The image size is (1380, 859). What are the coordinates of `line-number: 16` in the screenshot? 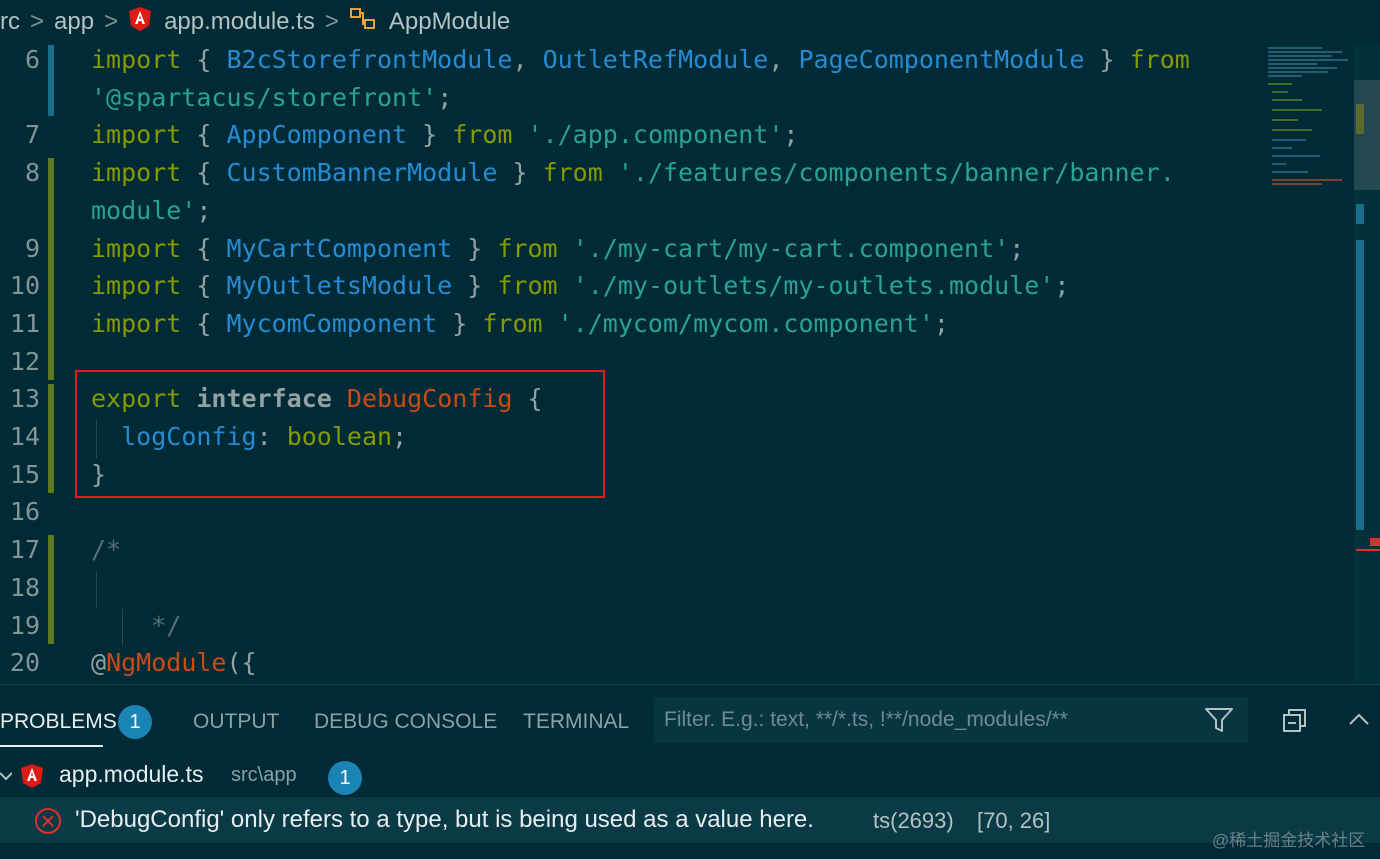 It's located at (24, 512).